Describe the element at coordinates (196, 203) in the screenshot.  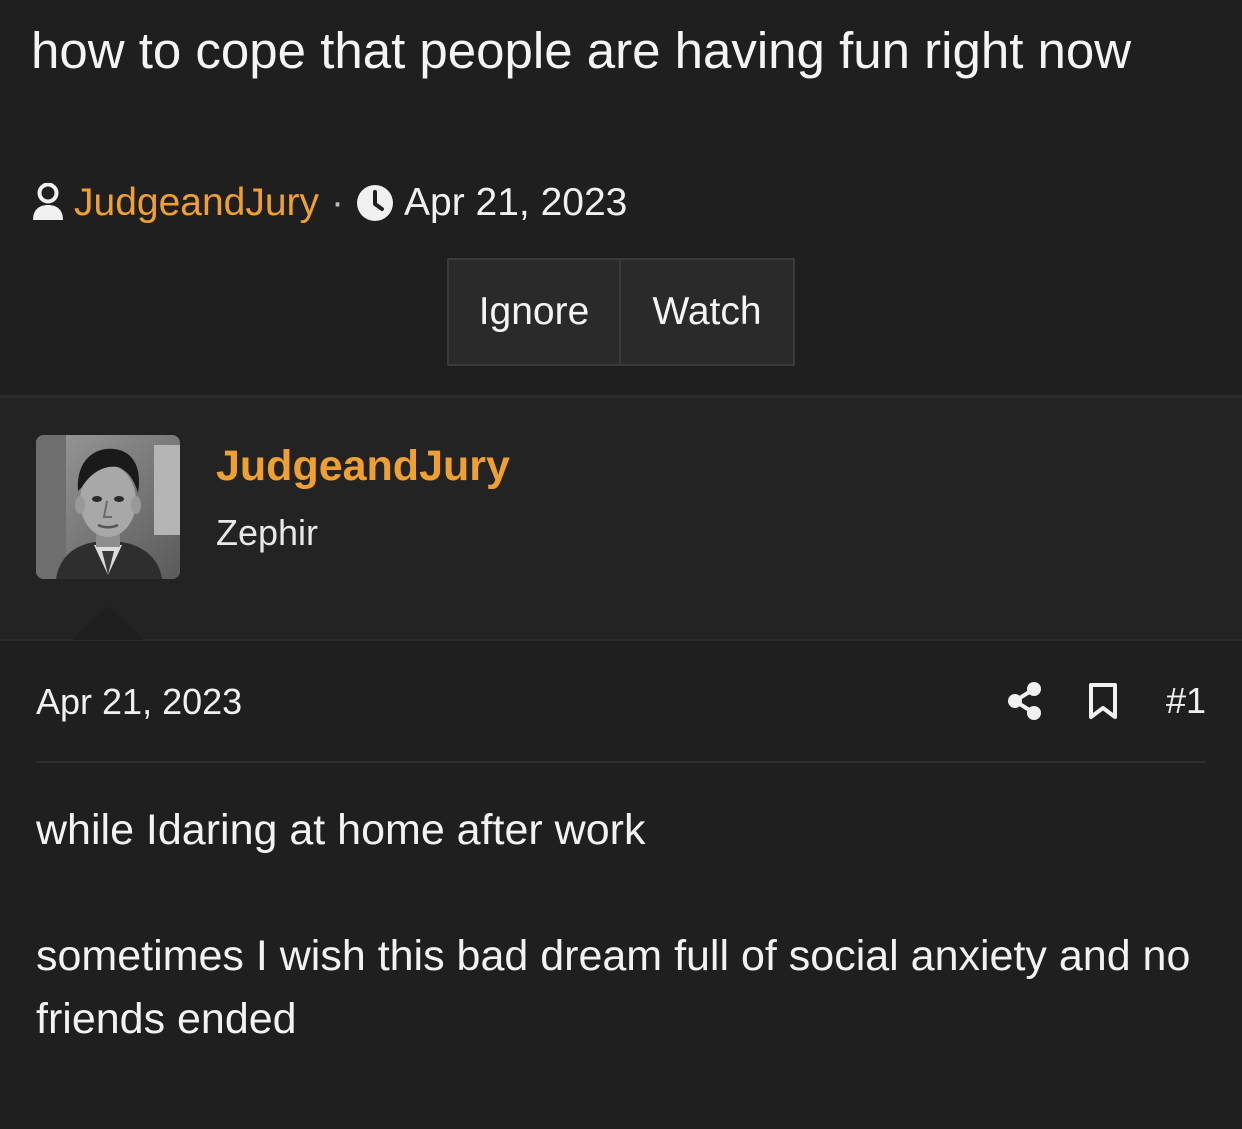
I see `thread-author-link: JudgeandJury` at that location.